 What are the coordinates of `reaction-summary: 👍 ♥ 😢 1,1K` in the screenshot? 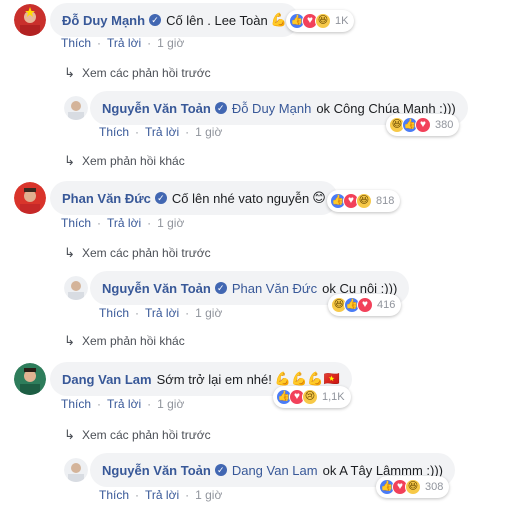 It's located at (312, 397).